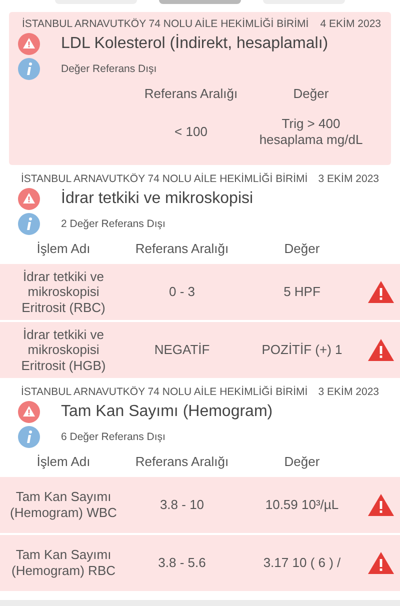  Describe the element at coordinates (350, 24) in the screenshot. I see `result-date: 4 EKİM 2023` at that location.